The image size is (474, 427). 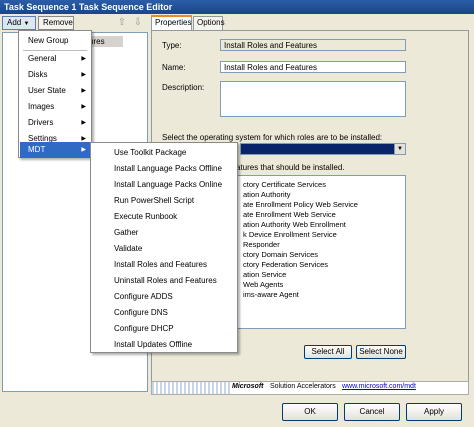 What do you see at coordinates (323, 149) in the screenshot?
I see `os-select: ▼` at bounding box center [323, 149].